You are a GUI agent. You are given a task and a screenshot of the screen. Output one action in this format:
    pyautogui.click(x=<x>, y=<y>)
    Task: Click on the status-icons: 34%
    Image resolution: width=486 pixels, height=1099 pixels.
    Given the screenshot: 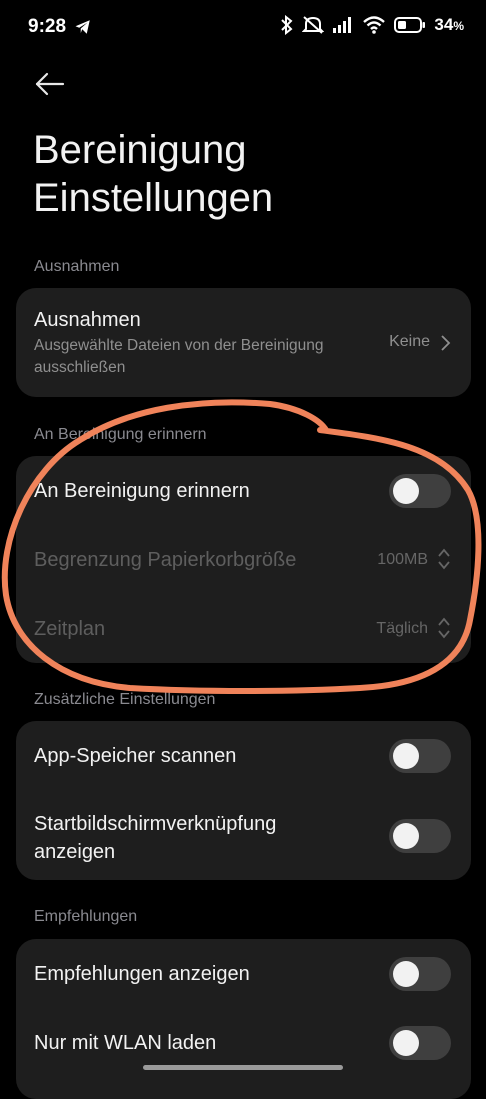 What is the action you would take?
    pyautogui.click(x=372, y=25)
    